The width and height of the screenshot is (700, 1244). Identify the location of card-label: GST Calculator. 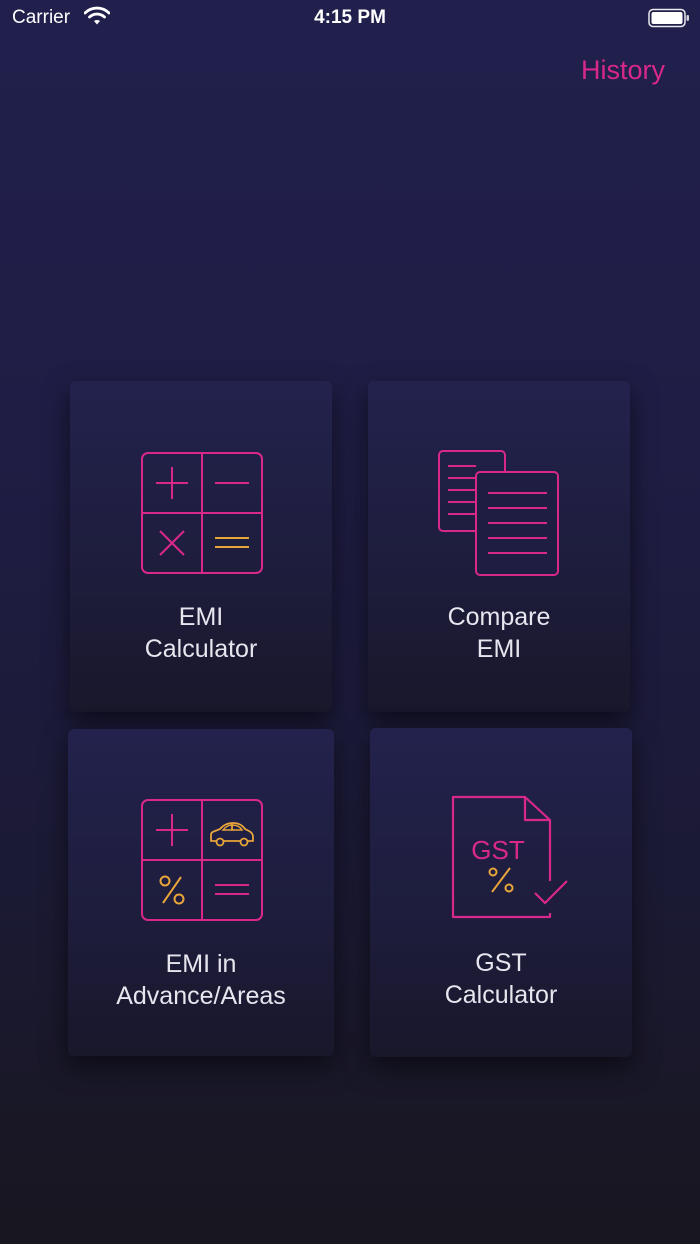
(501, 979).